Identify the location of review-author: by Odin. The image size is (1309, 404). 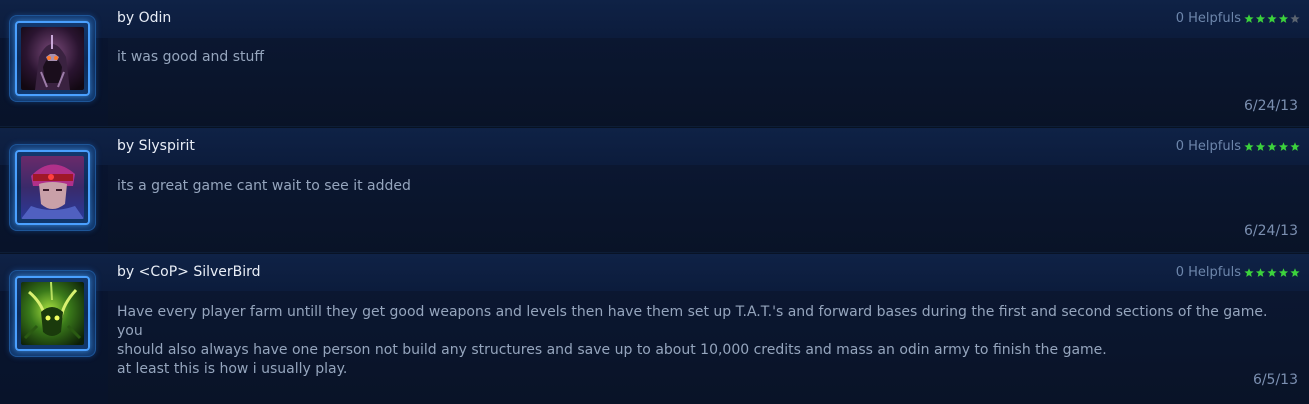
(144, 18).